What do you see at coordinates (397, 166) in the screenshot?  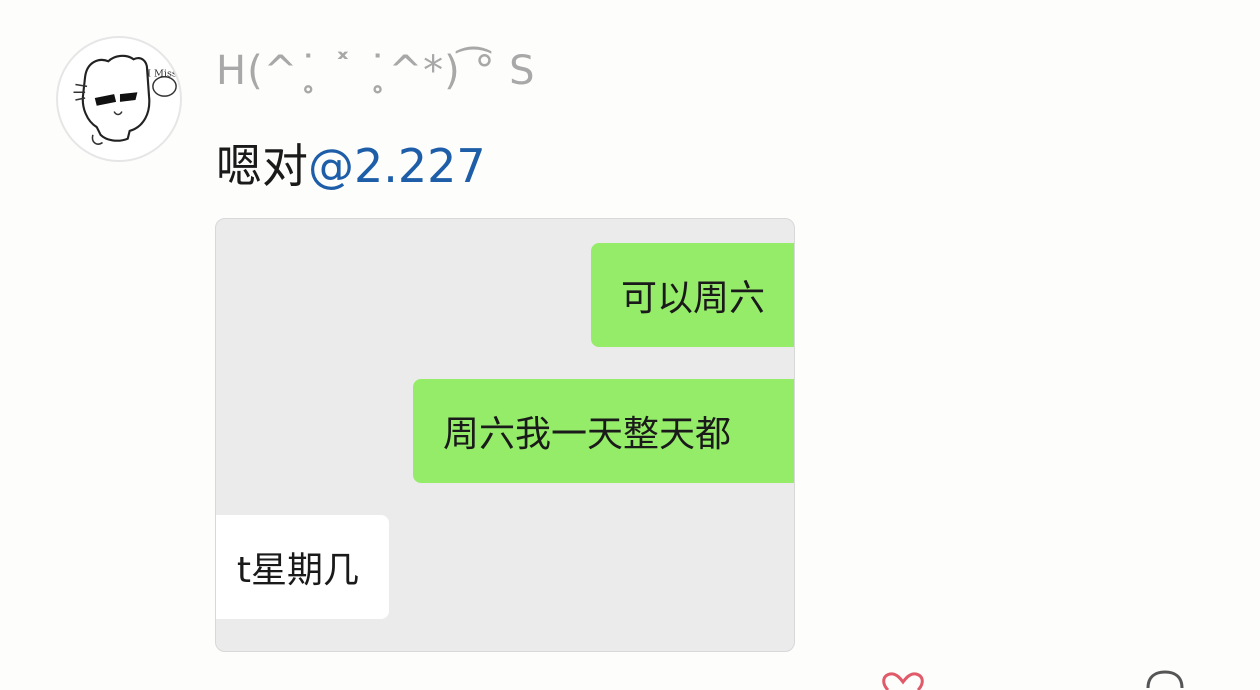 I see `mention-link: @2.227` at bounding box center [397, 166].